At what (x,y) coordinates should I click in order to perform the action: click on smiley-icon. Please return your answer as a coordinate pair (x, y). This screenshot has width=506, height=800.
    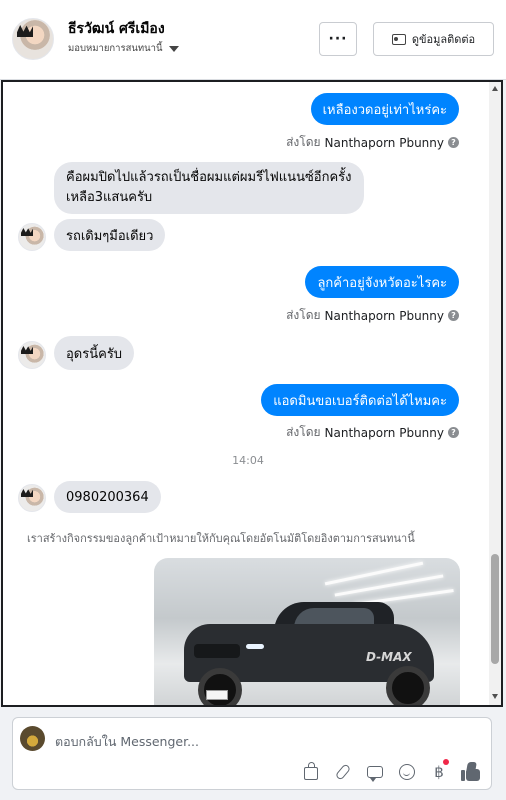
    Looking at the image, I should click on (407, 772).